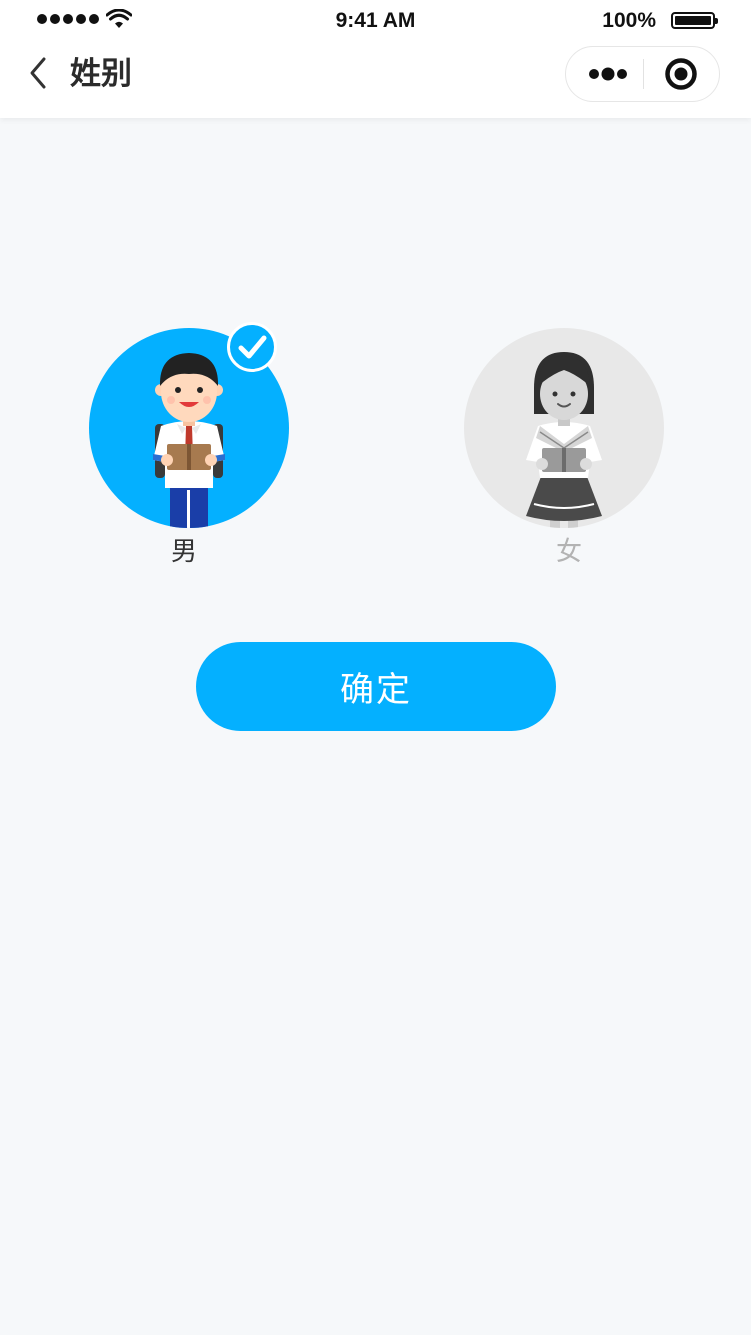  Describe the element at coordinates (564, 428) in the screenshot. I see `girl-student-avatar` at that location.